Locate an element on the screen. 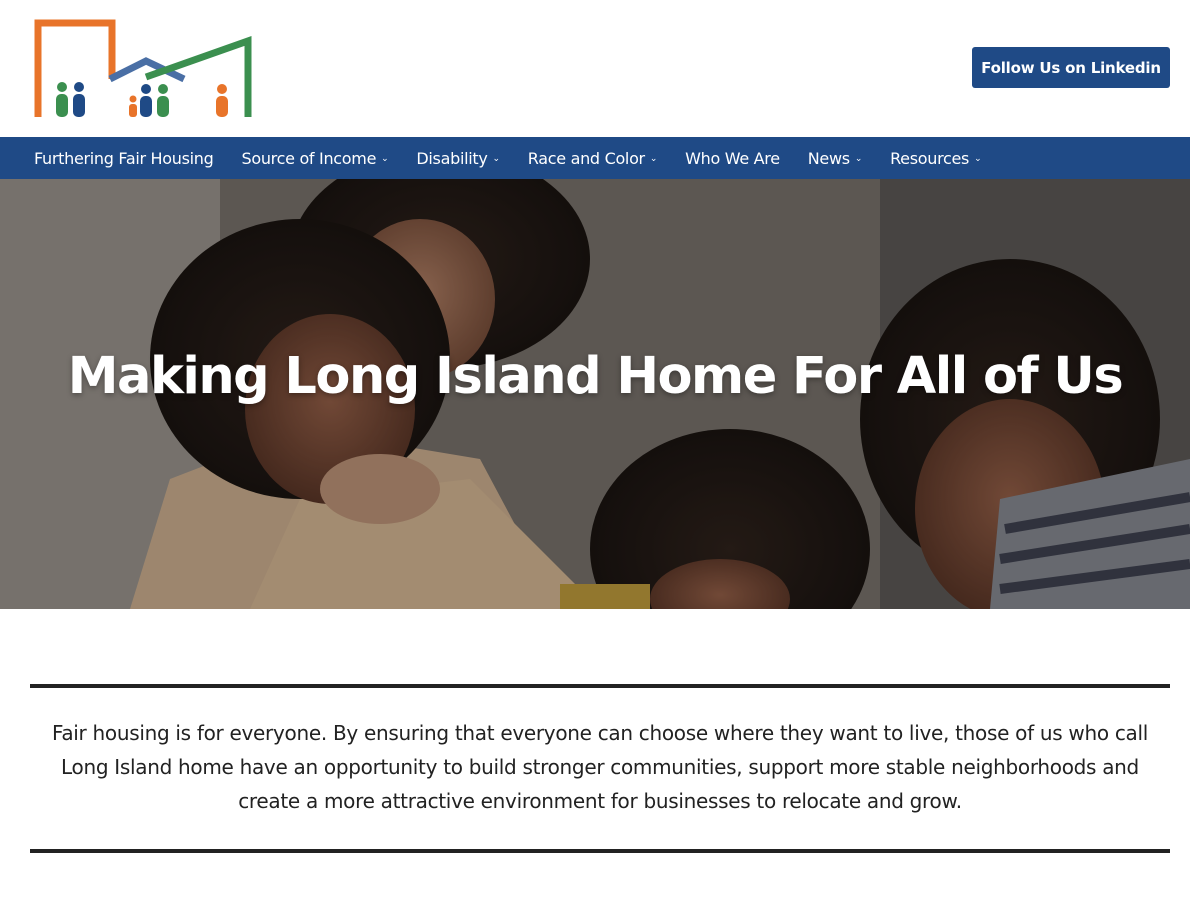 This screenshot has width=1190, height=901. fair-housing-logo-icon is located at coordinates (143, 70).